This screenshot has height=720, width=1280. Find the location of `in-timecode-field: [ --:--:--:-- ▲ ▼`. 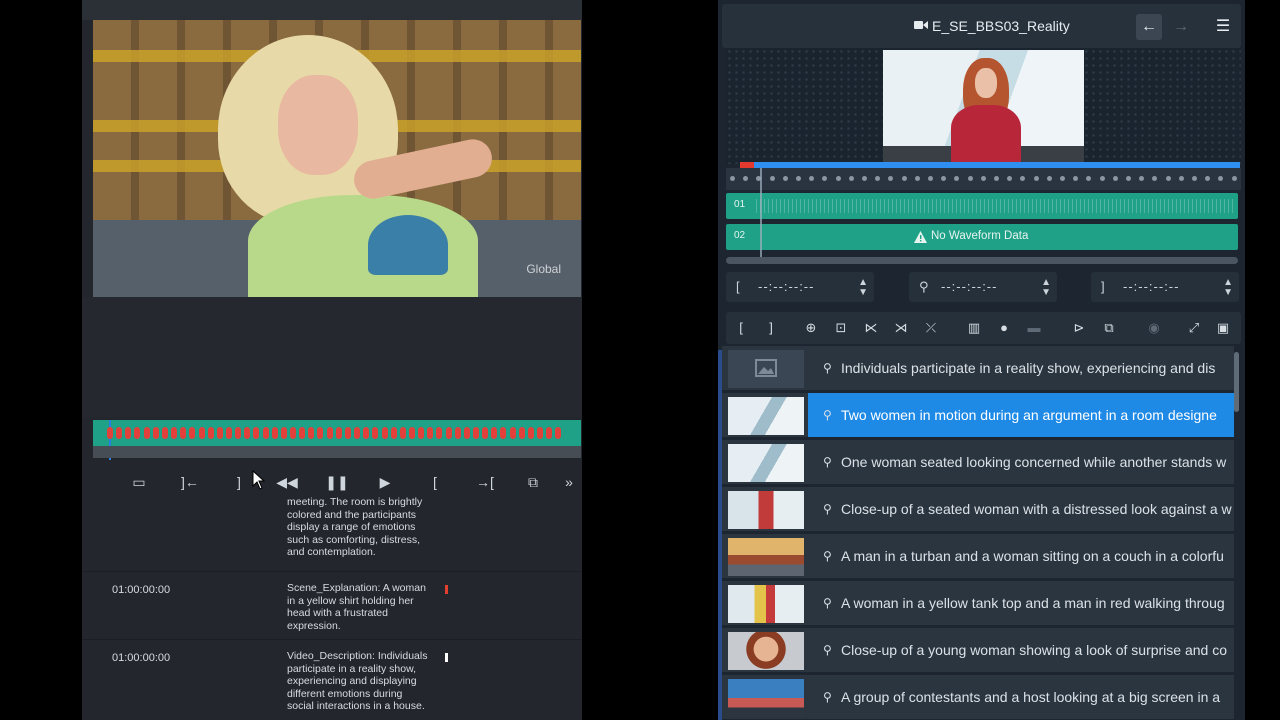

in-timecode-field: [ --:--:--:-- ▲ ▼ is located at coordinates (800, 287).